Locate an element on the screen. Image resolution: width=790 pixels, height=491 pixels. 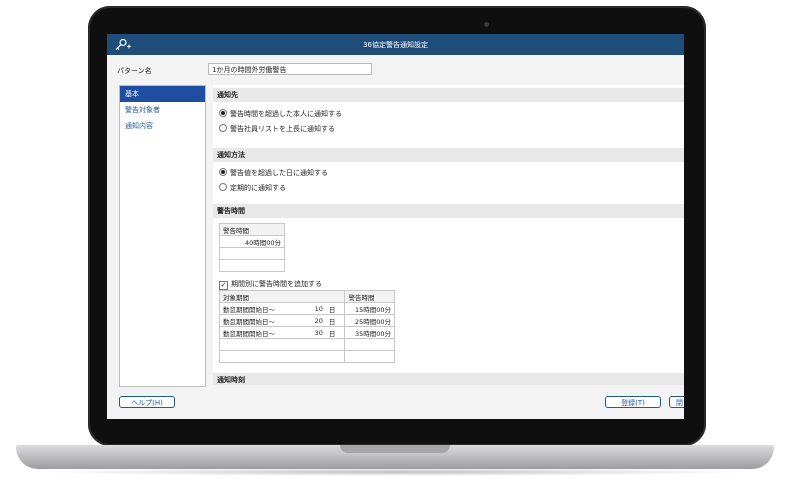
help-button: ヘルプ(H) is located at coordinates (147, 402).